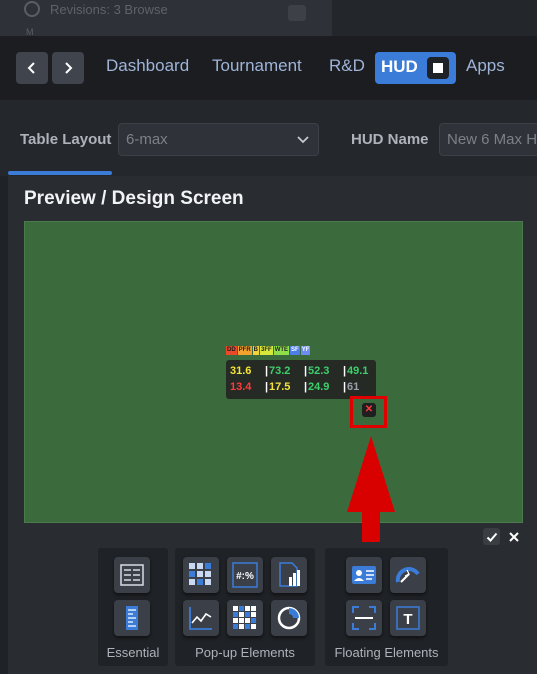  I want to click on stat-row-1: 31.6 | 73.2 | 52.3 | 49.1, so click(306, 371).